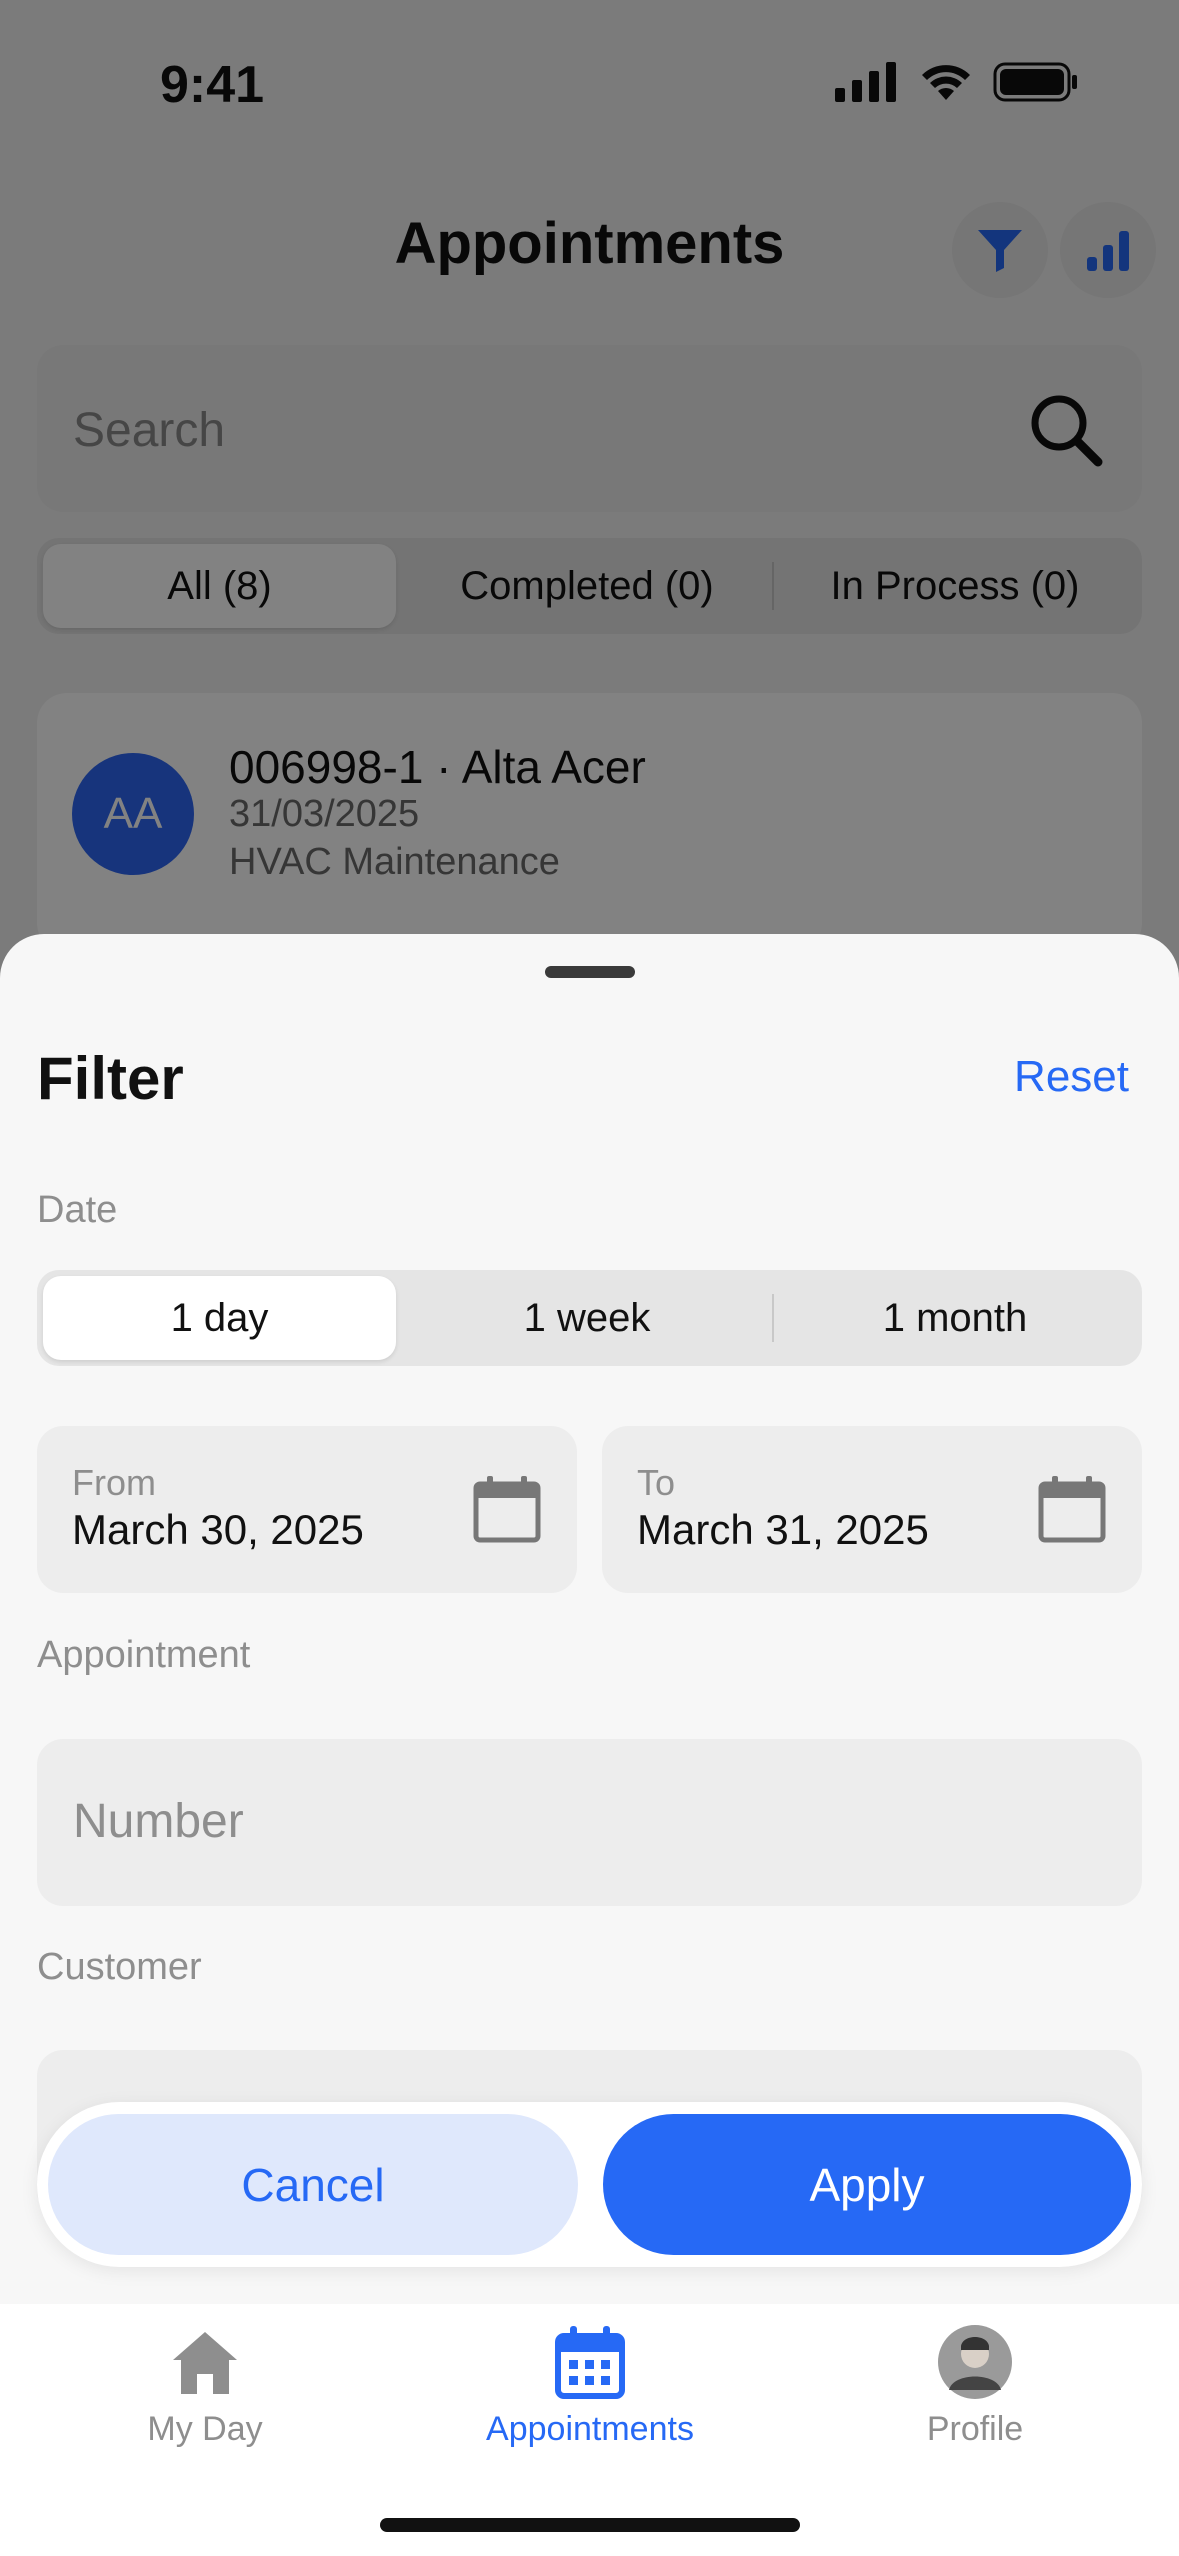 The width and height of the screenshot is (1179, 2556). Describe the element at coordinates (218, 1529) in the screenshot. I see `from-value: March 30, 2025` at that location.